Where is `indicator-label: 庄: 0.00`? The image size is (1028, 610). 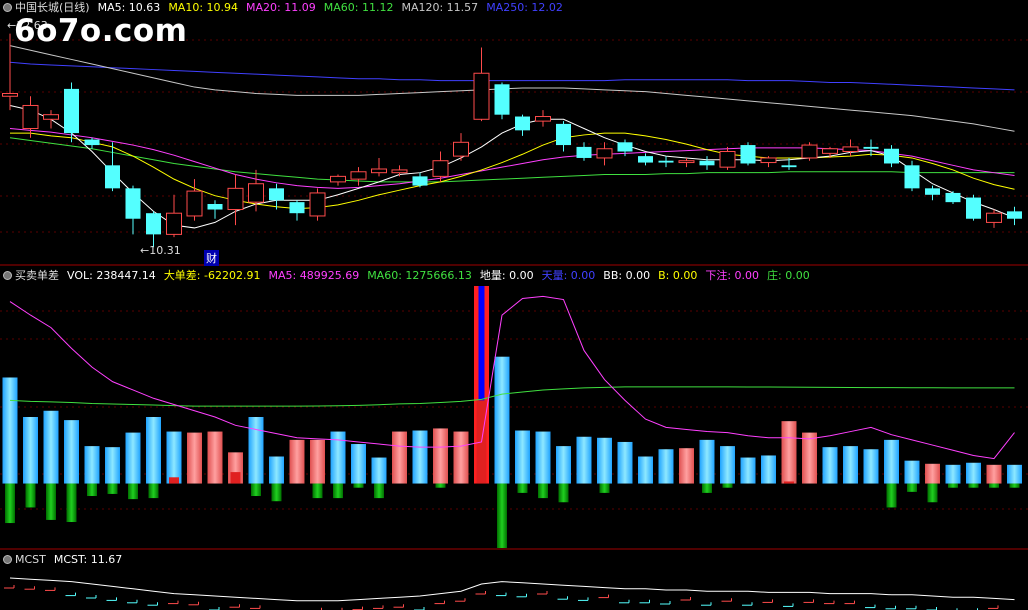 indicator-label: 庄: 0.00 is located at coordinates (788, 275).